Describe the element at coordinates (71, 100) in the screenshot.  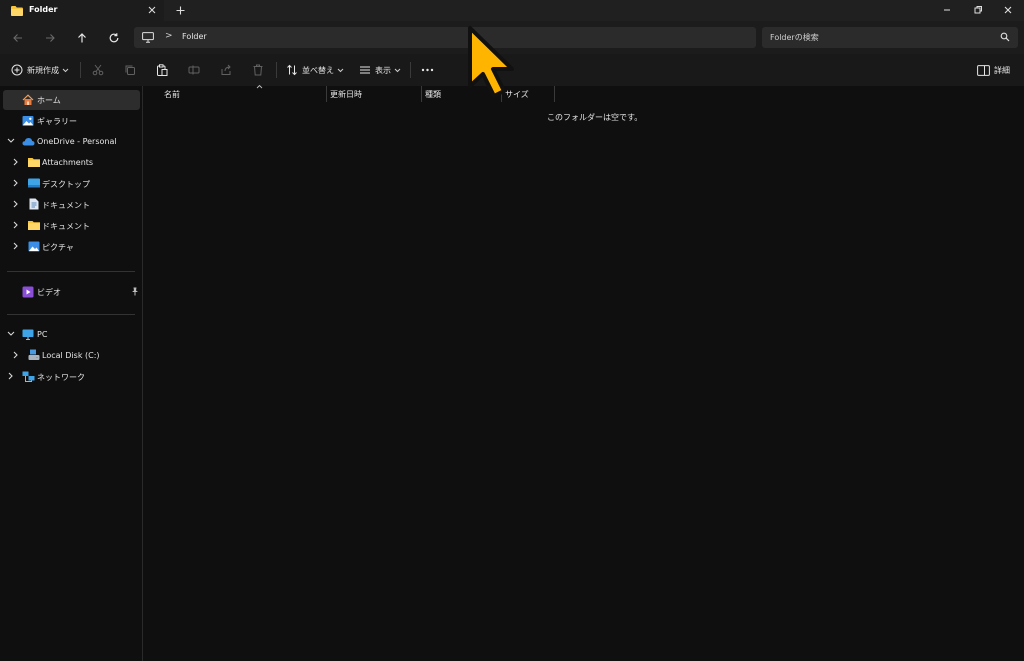
I see `sidebar-item-home: ホーム` at that location.